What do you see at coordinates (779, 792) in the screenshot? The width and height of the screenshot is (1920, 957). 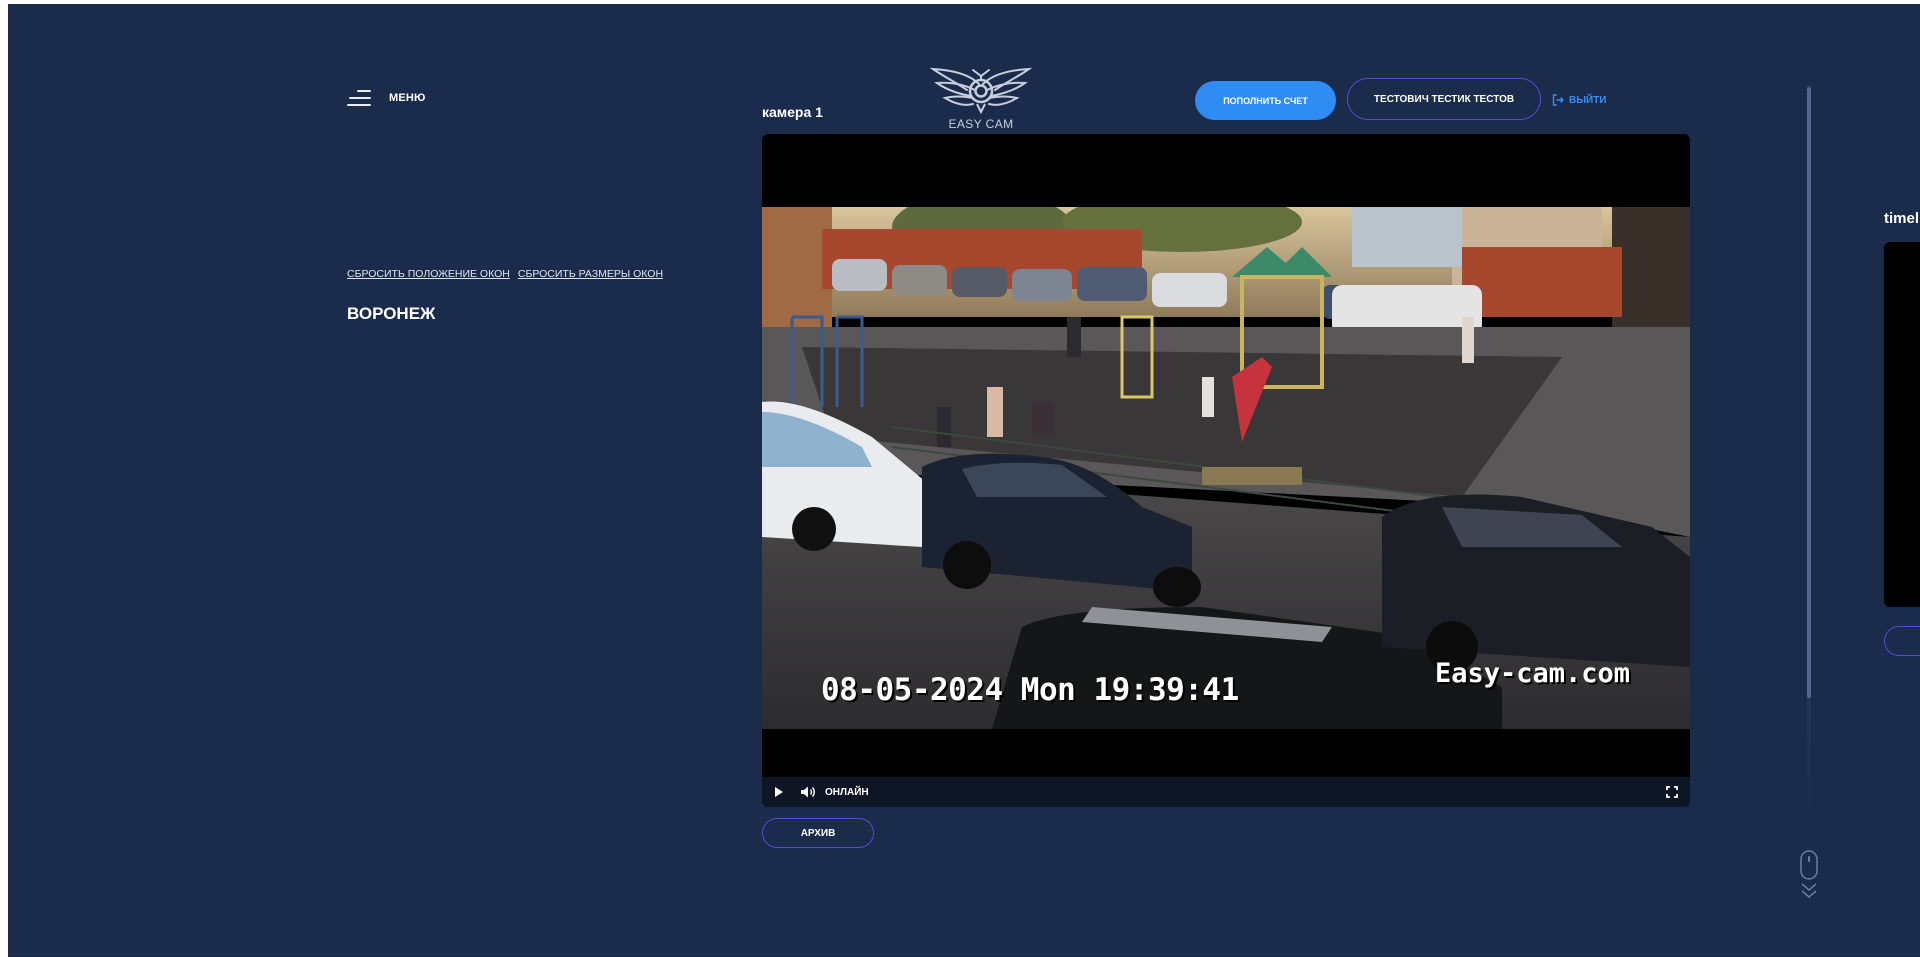 I see `play-icon` at bounding box center [779, 792].